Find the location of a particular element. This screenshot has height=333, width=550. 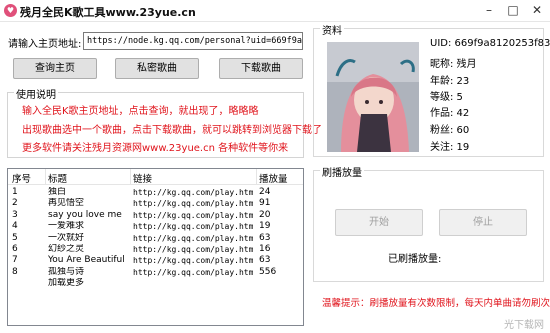

table-header: 序号 标题 链接 播放量 is located at coordinates (155, 177).